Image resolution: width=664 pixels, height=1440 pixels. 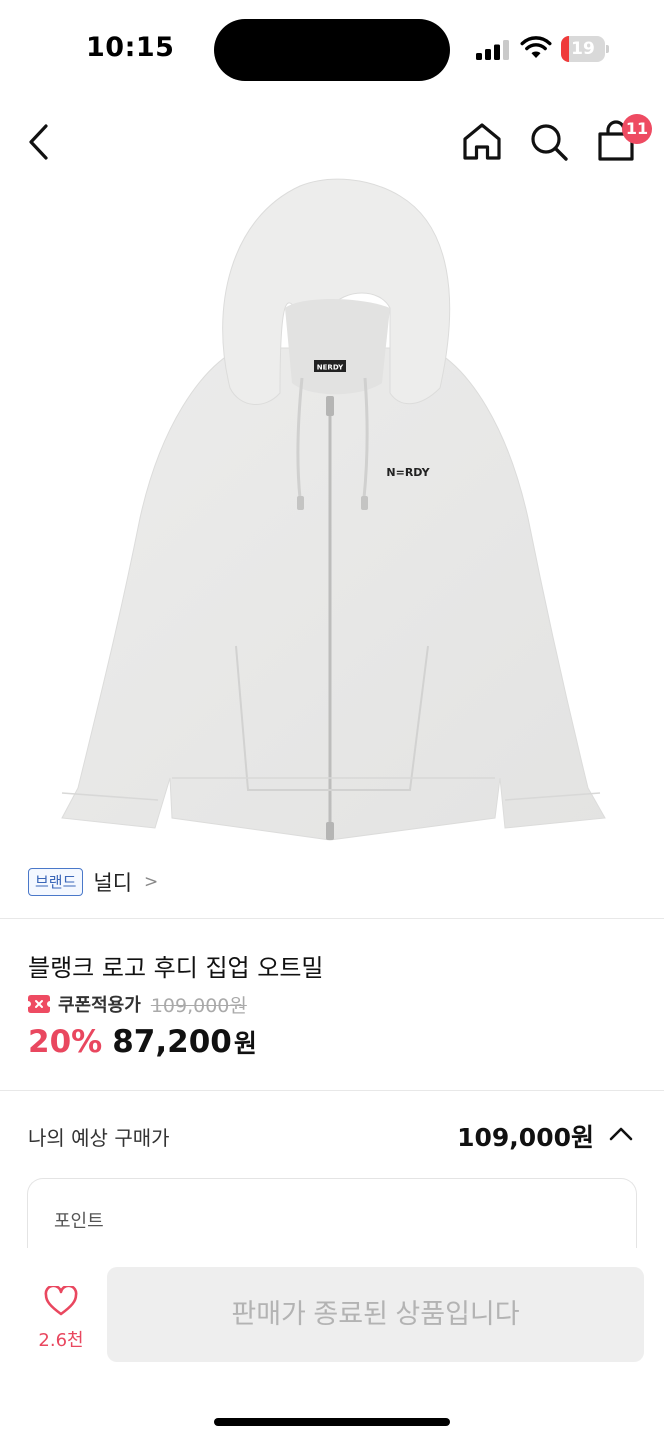 I want to click on sold-out-button: 판매가 종료된 상품입니다, so click(x=375, y=1314).